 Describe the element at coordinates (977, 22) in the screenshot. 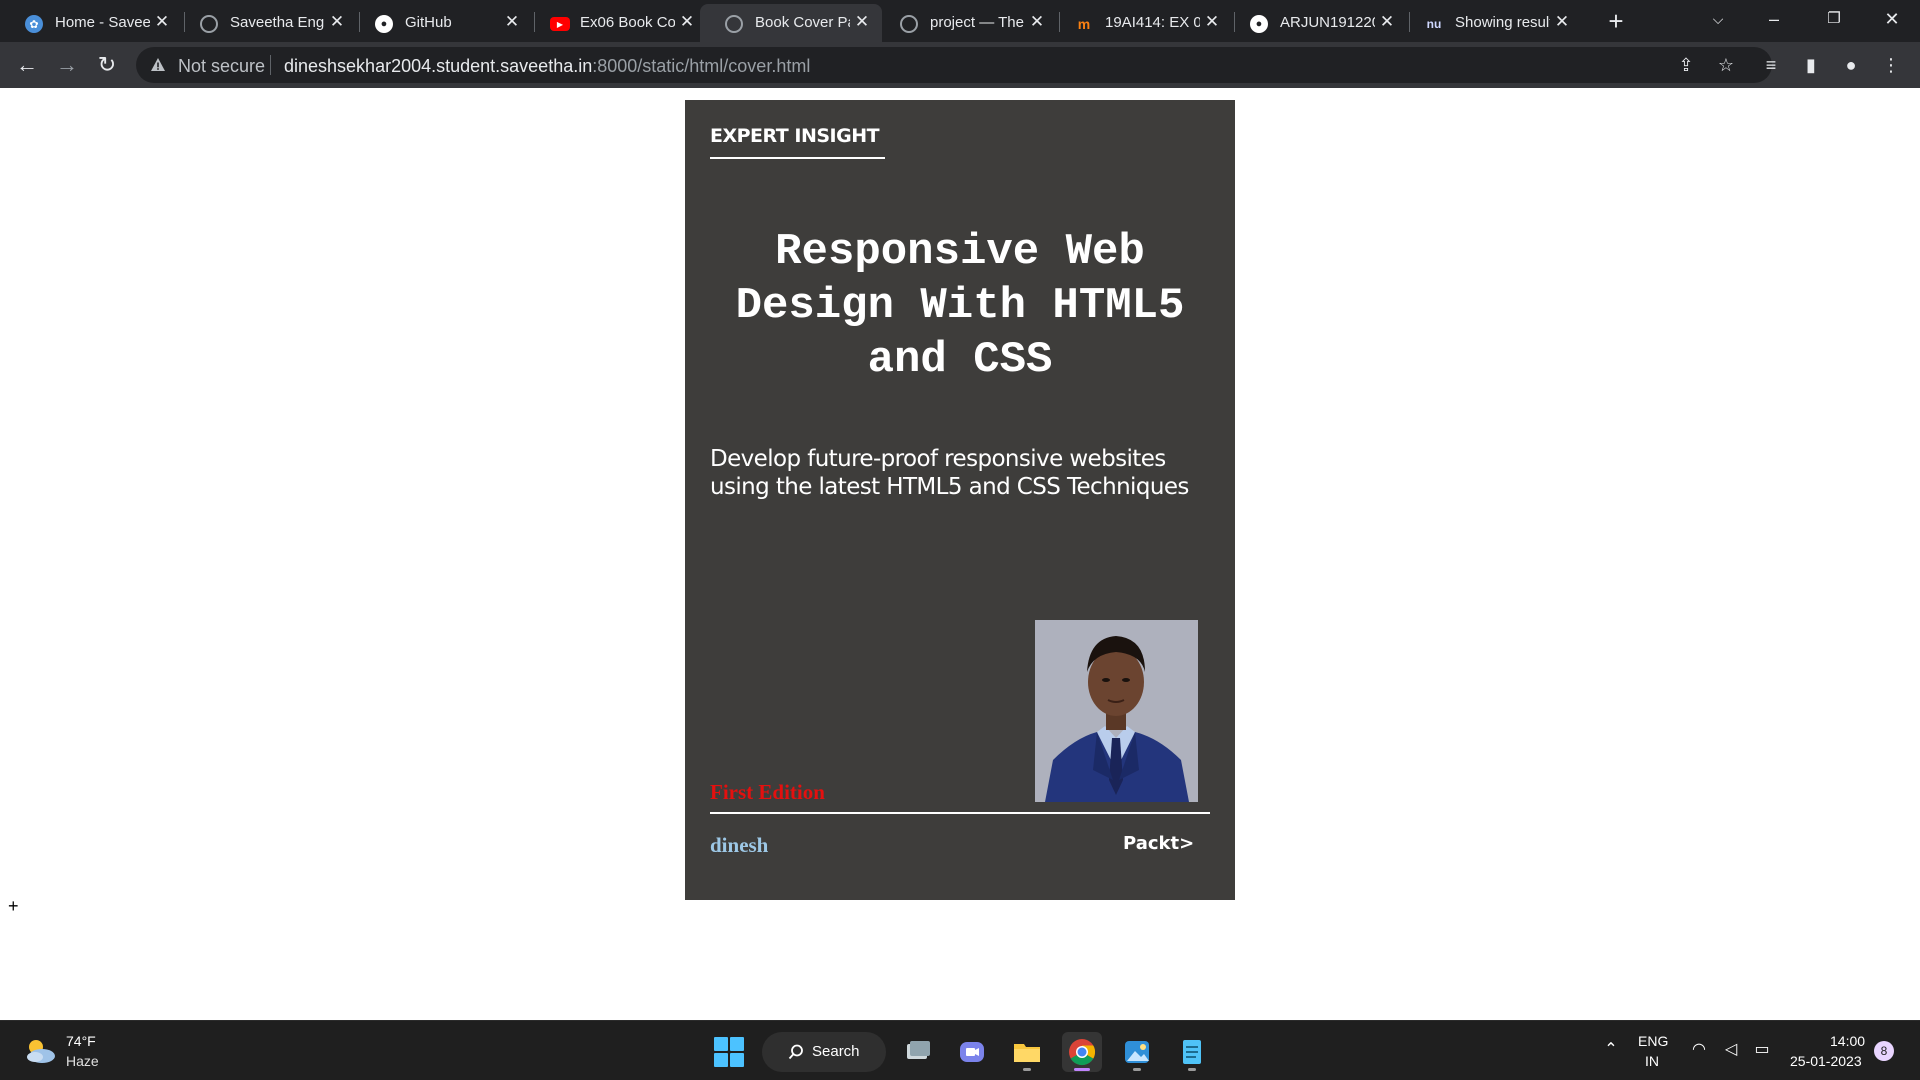

I see `tab-title: project — The` at that location.